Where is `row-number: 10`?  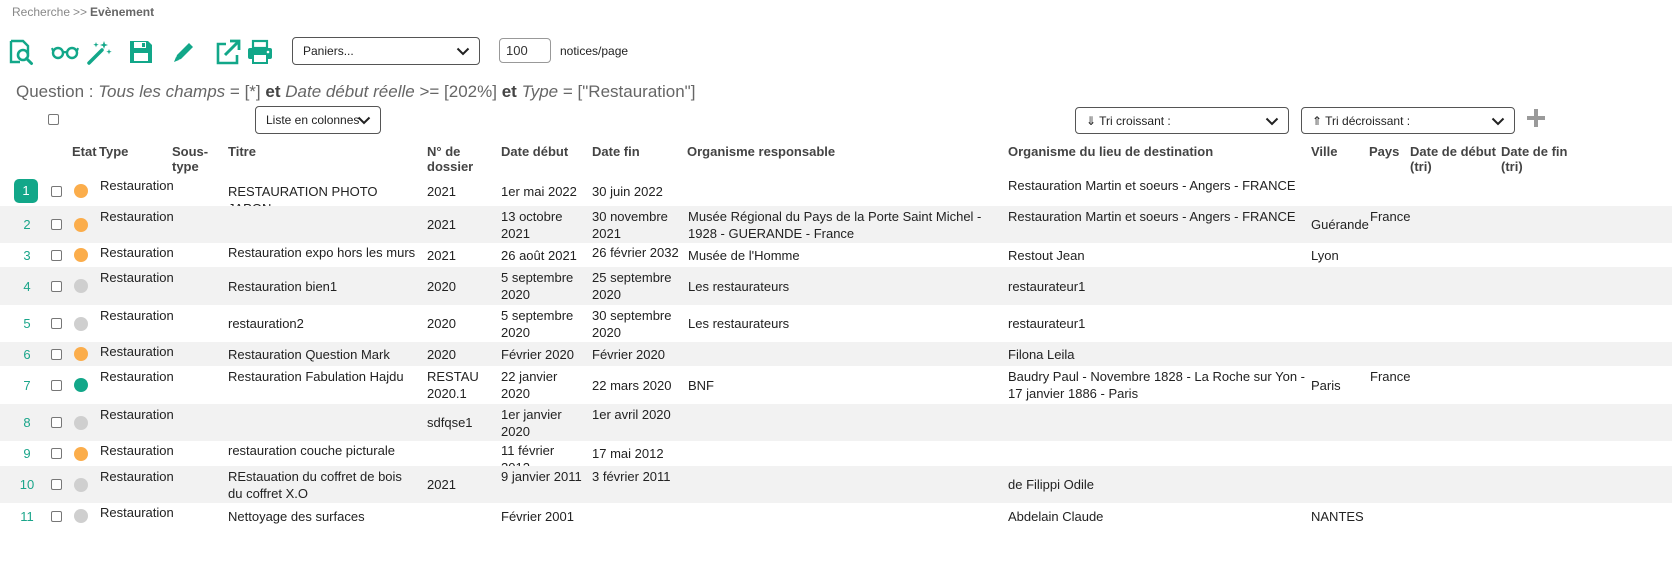 row-number: 10 is located at coordinates (27, 484).